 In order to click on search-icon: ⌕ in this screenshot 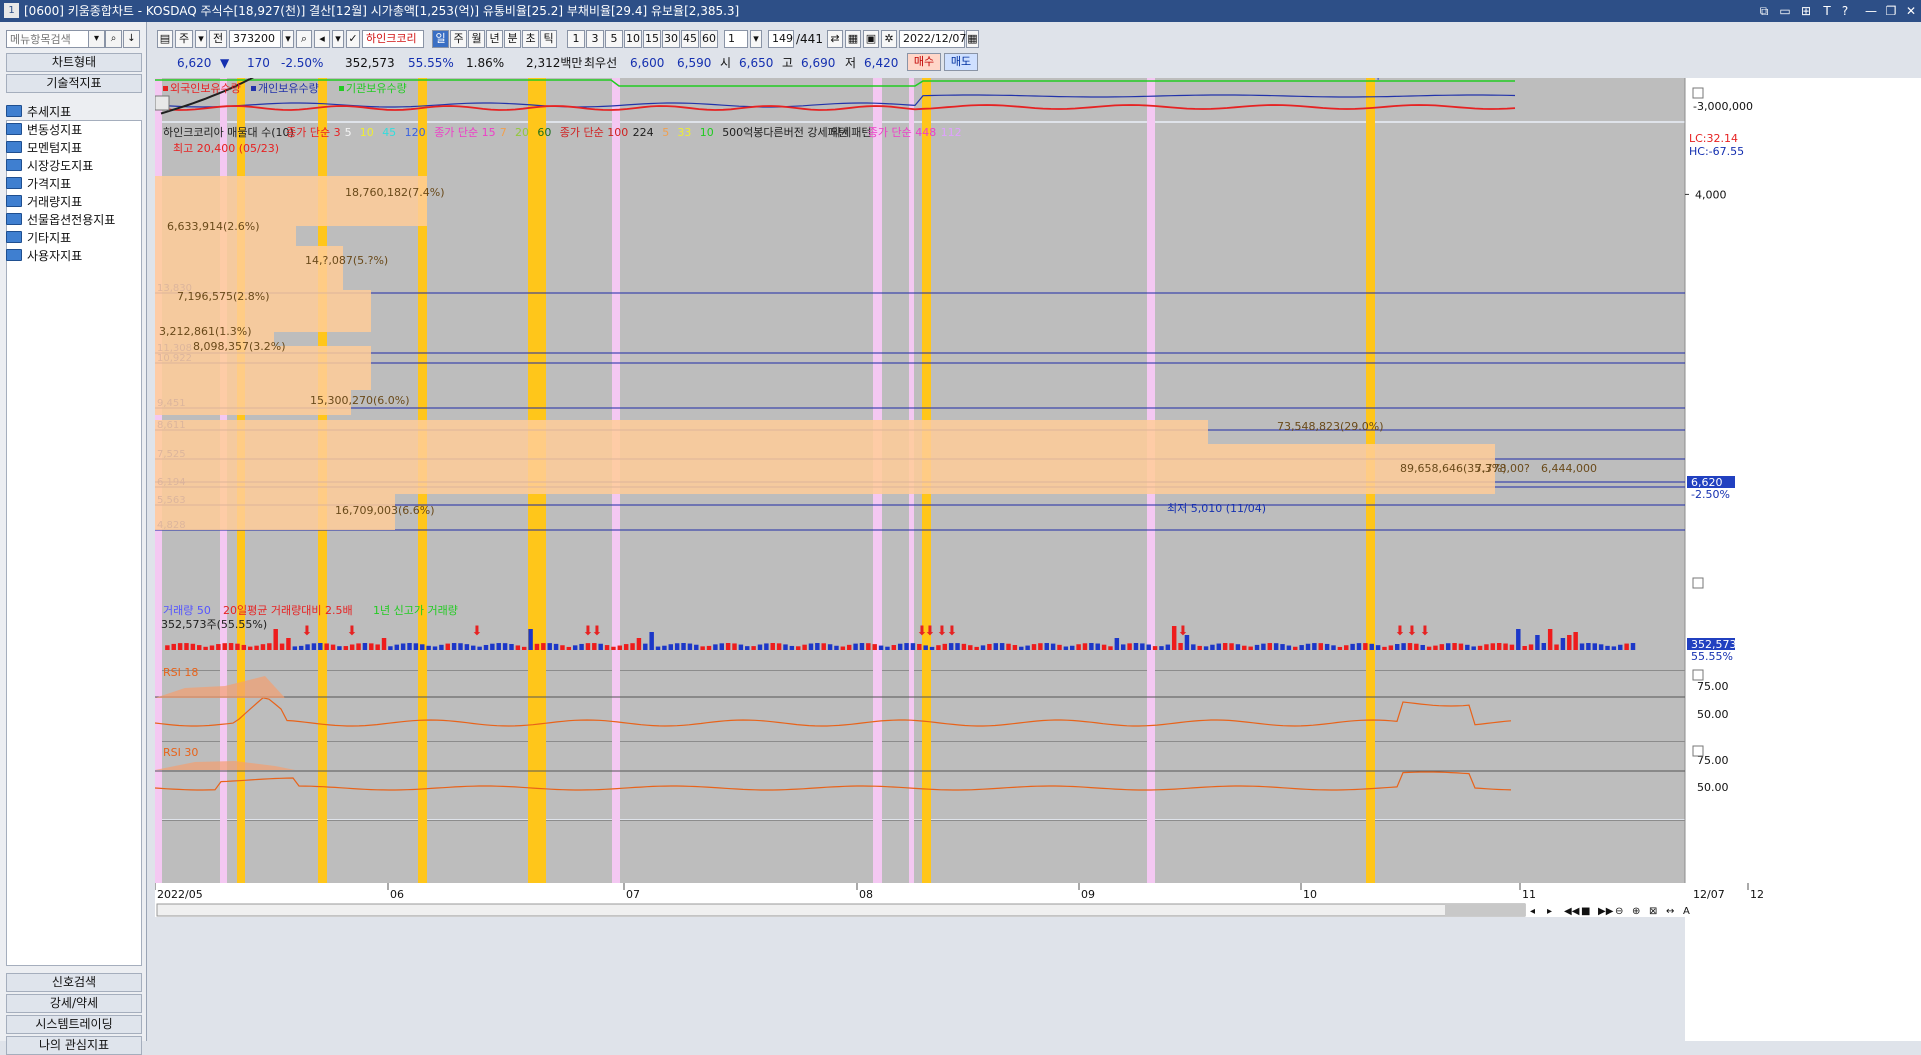, I will do `click(113, 39)`.